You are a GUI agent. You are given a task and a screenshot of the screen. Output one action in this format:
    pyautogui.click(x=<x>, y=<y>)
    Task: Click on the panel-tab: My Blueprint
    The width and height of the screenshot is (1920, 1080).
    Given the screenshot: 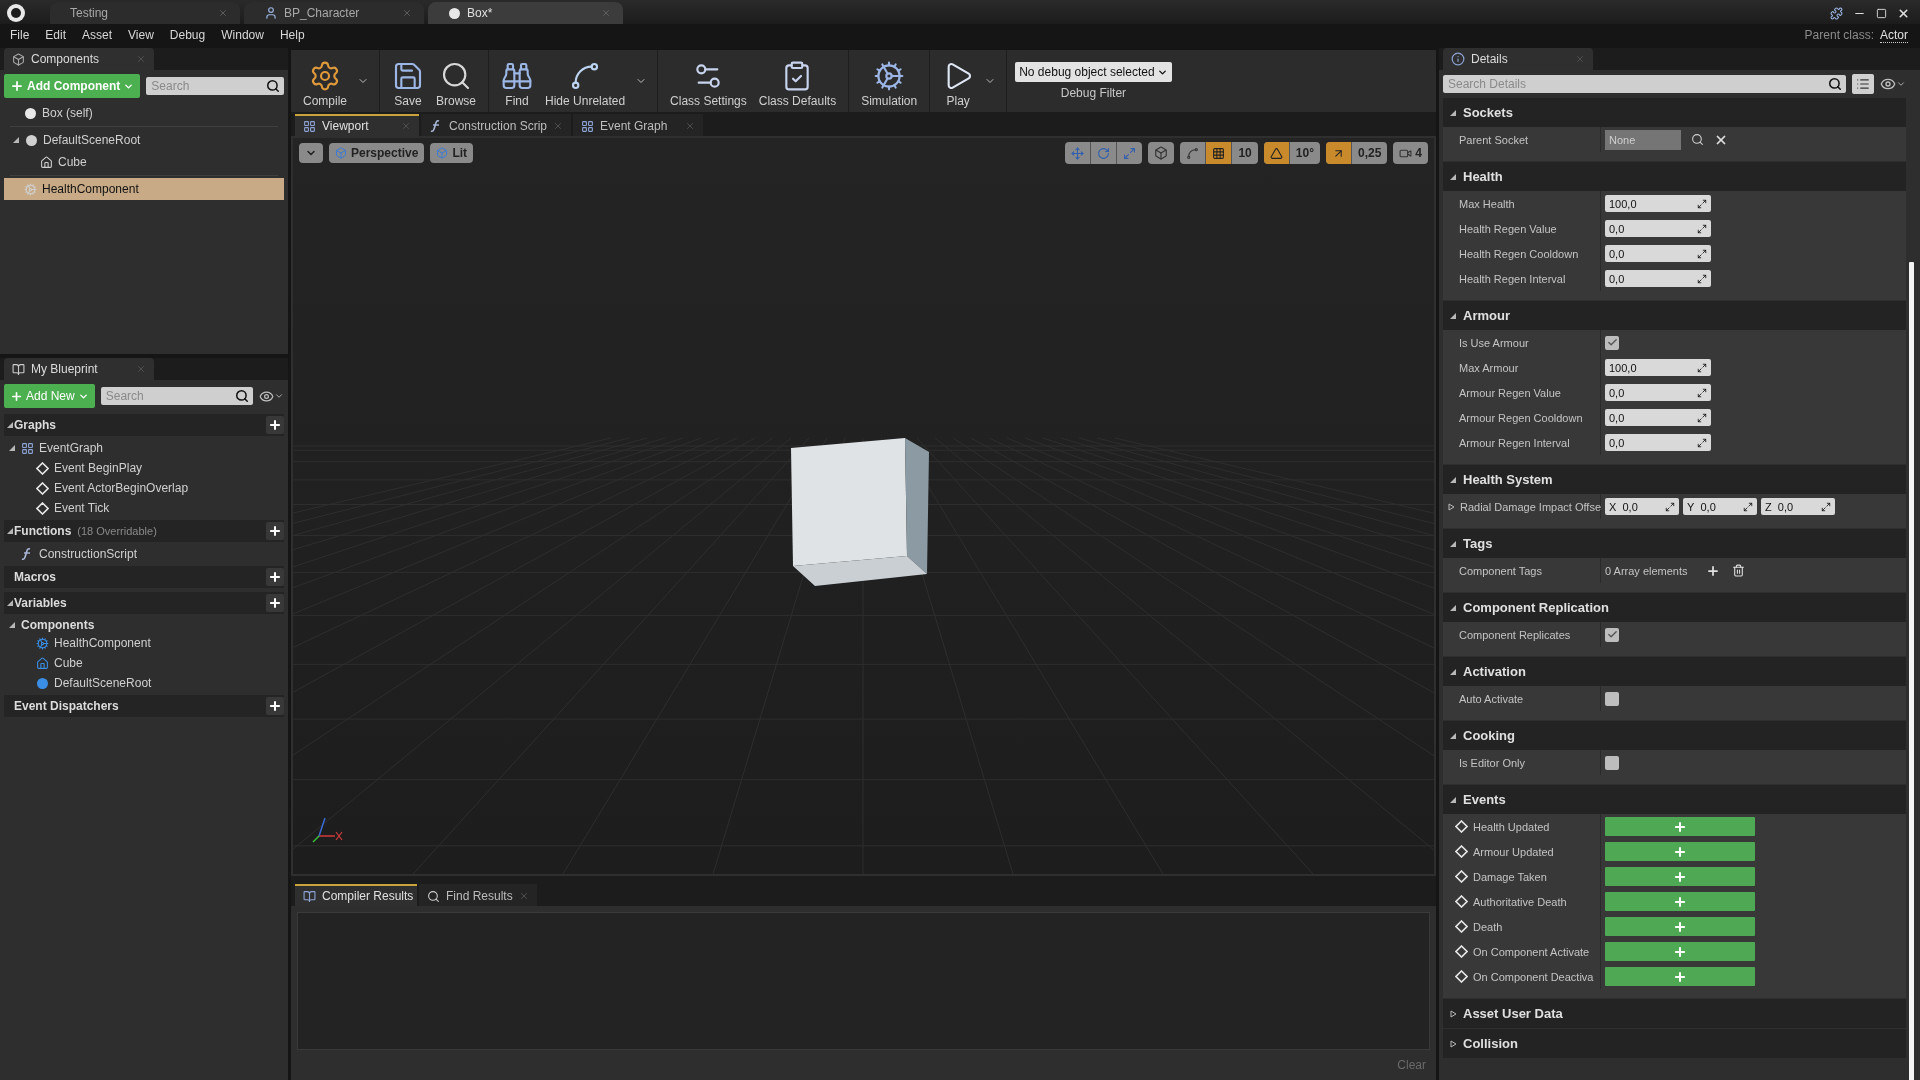 What is the action you would take?
    pyautogui.click(x=79, y=369)
    